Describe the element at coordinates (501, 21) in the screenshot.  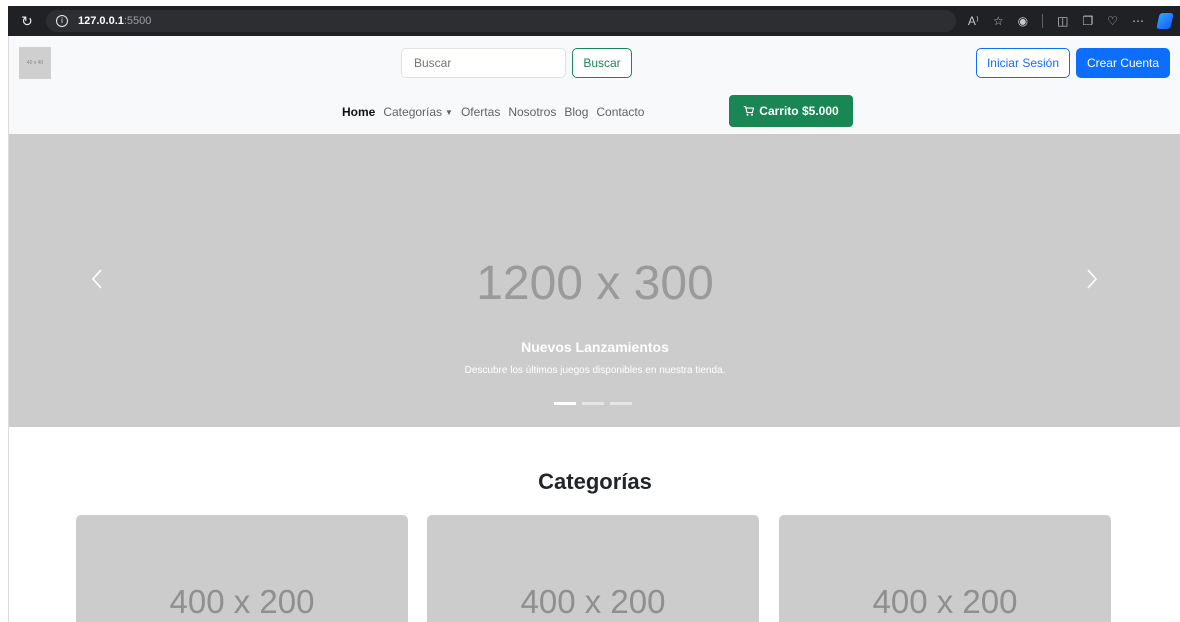
I see `address-bar: i 127.0.0.1:5500` at that location.